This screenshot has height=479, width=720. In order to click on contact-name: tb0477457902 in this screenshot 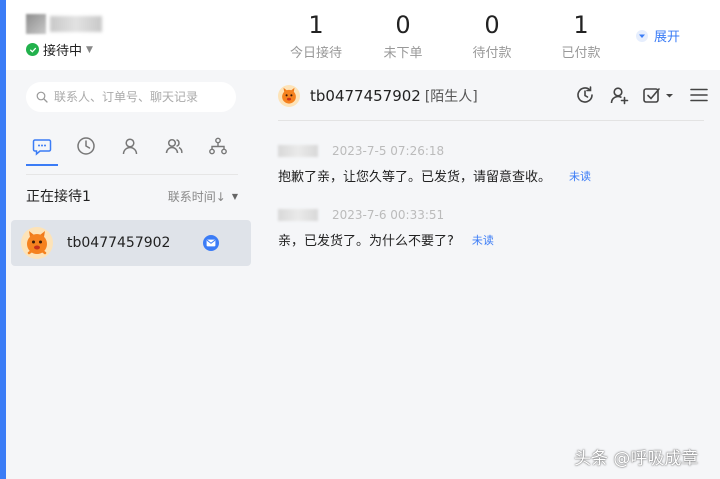, I will do `click(119, 243)`.